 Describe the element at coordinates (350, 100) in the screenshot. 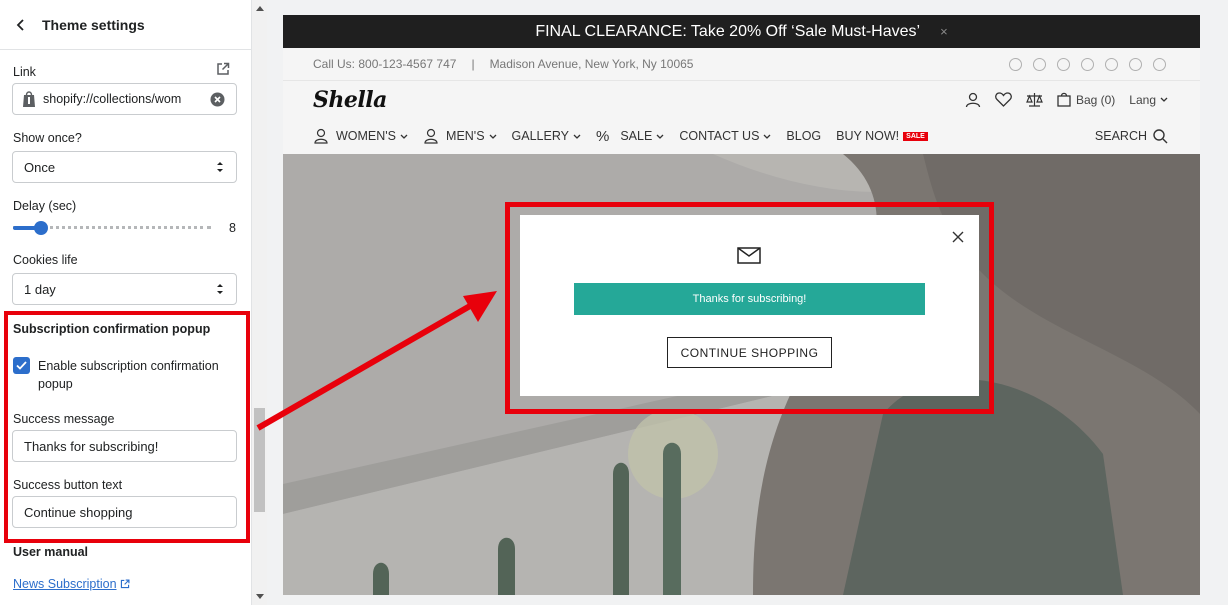

I see `store-logo: Shella` at that location.